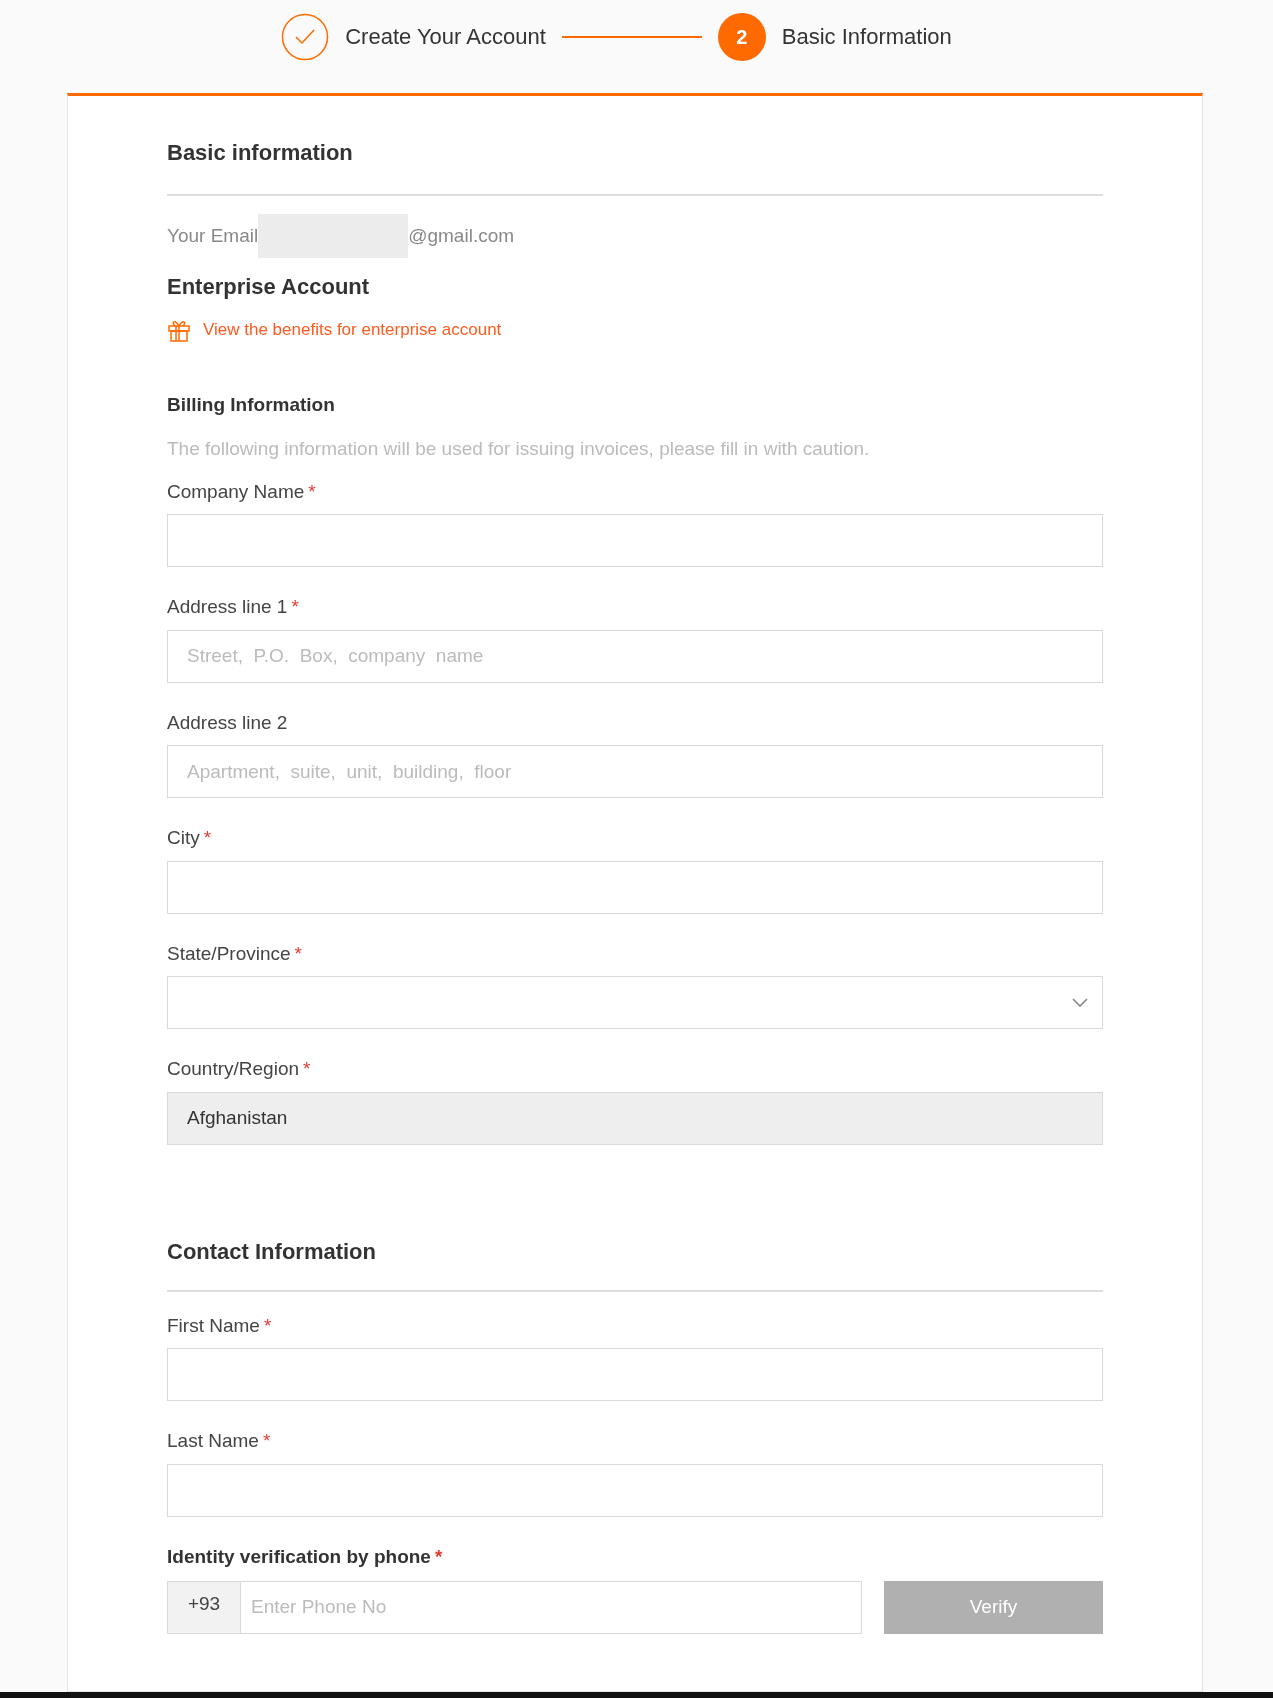 Image resolution: width=1273 pixels, height=1698 pixels. I want to click on billing-note: The following information will be used for issuing invoices, please fill in with caution., so click(519, 449).